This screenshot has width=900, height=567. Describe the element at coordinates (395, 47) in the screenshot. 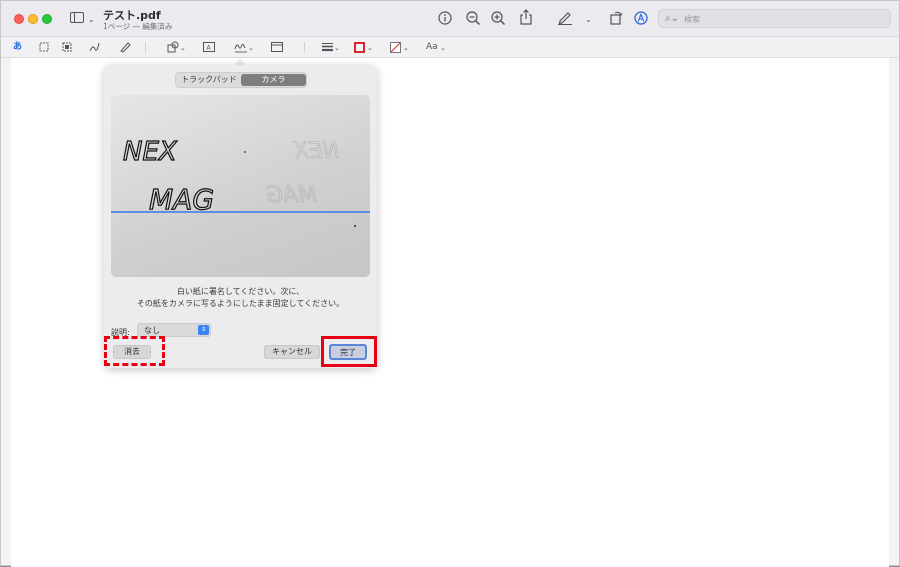

I see `fill-color-icon` at that location.